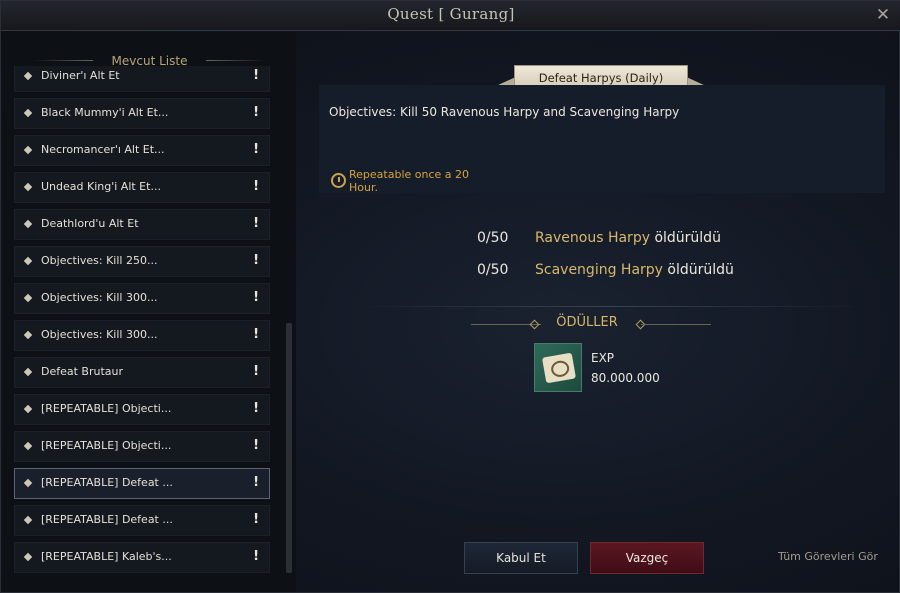  I want to click on scroll-icon, so click(558, 367).